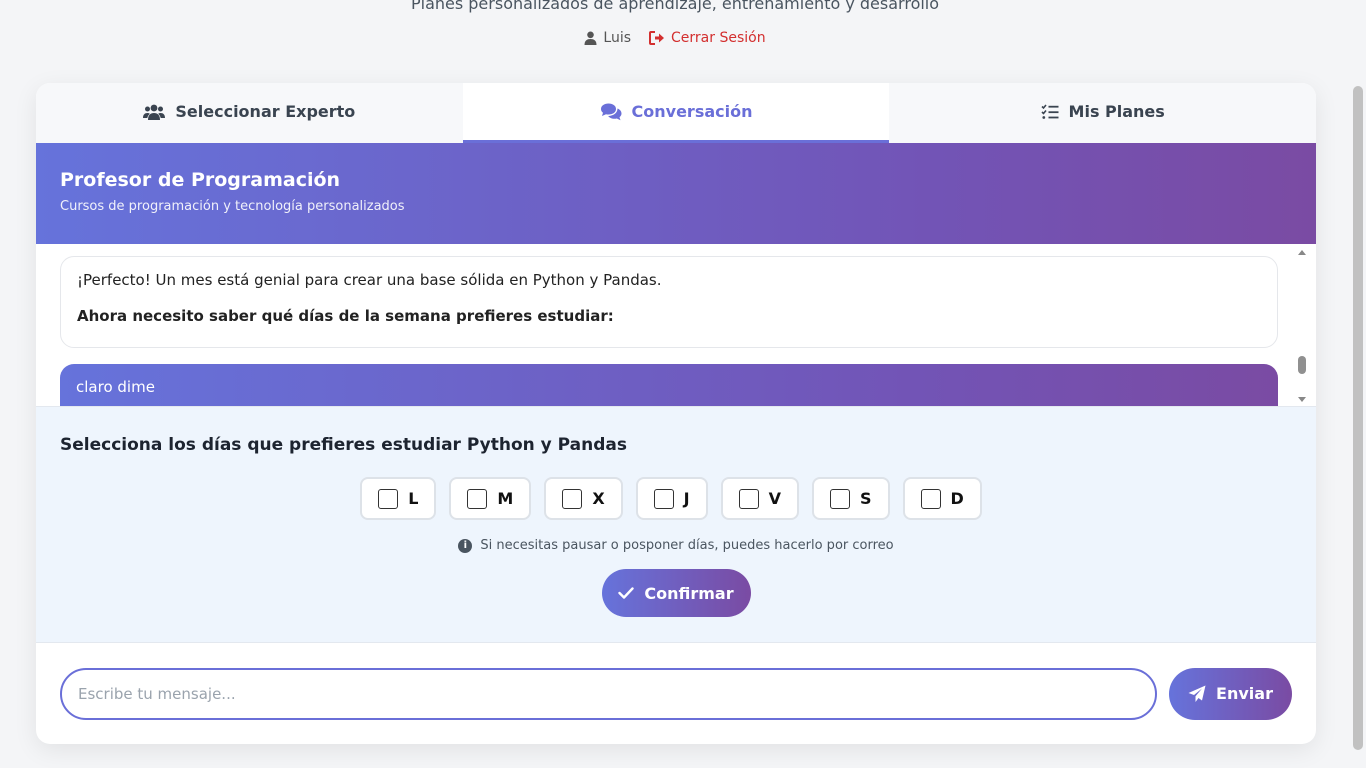 Image resolution: width=1366 pixels, height=768 pixels. What do you see at coordinates (598, 498) in the screenshot?
I see `day-label: X` at bounding box center [598, 498].